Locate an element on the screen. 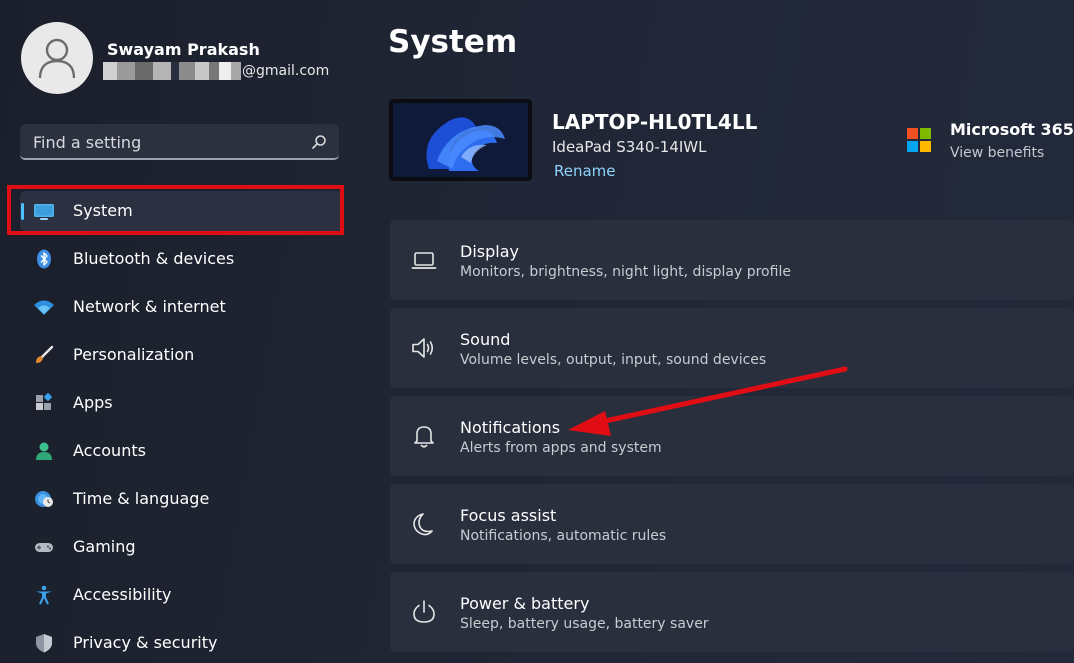 The width and height of the screenshot is (1074, 663). sidebar-item-label: Time & language is located at coordinates (141, 498).